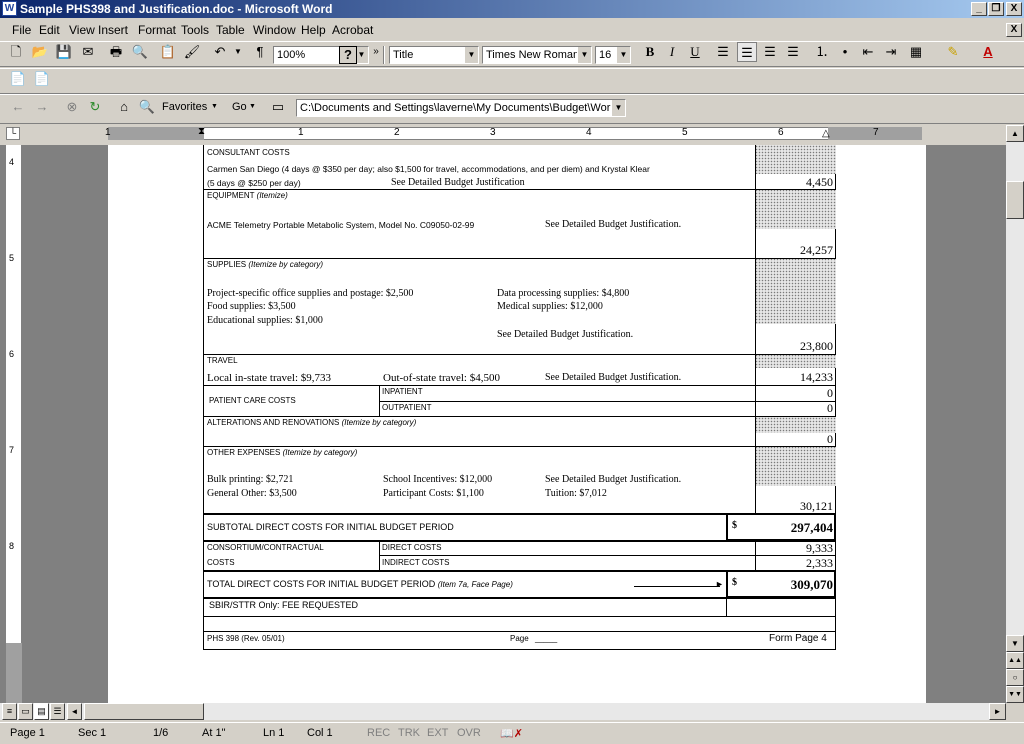  I want to click on menu-help: Help, so click(313, 30).